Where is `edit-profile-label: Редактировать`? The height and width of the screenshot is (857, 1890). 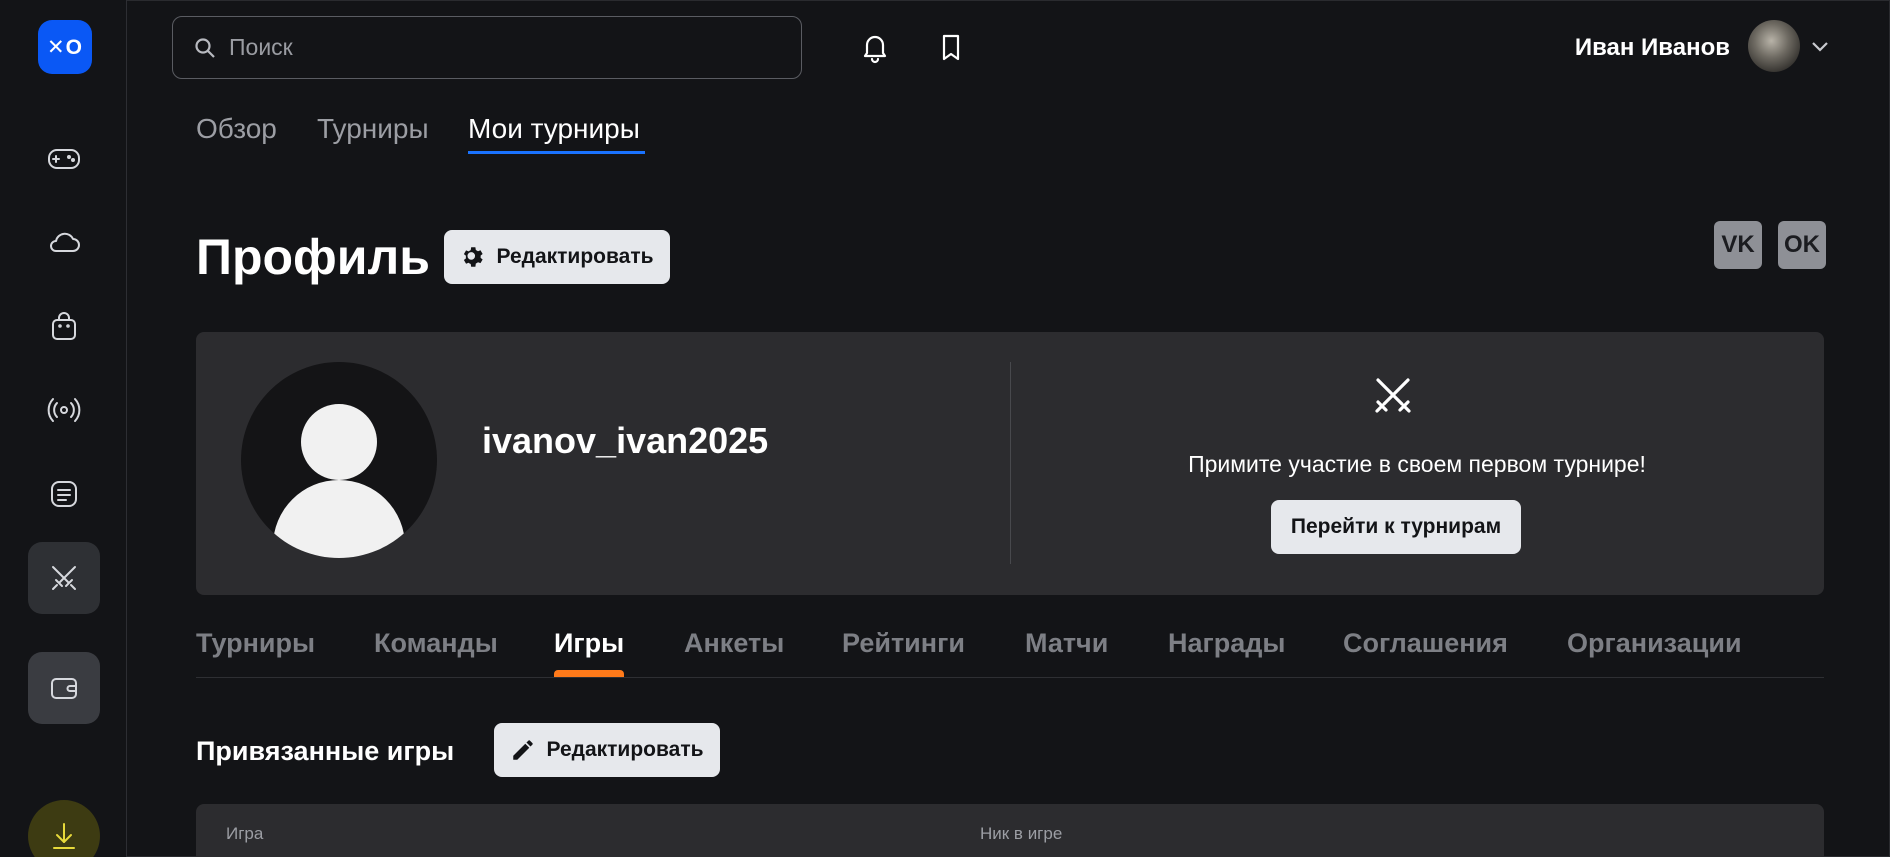
edit-profile-label: Редактировать is located at coordinates (575, 256).